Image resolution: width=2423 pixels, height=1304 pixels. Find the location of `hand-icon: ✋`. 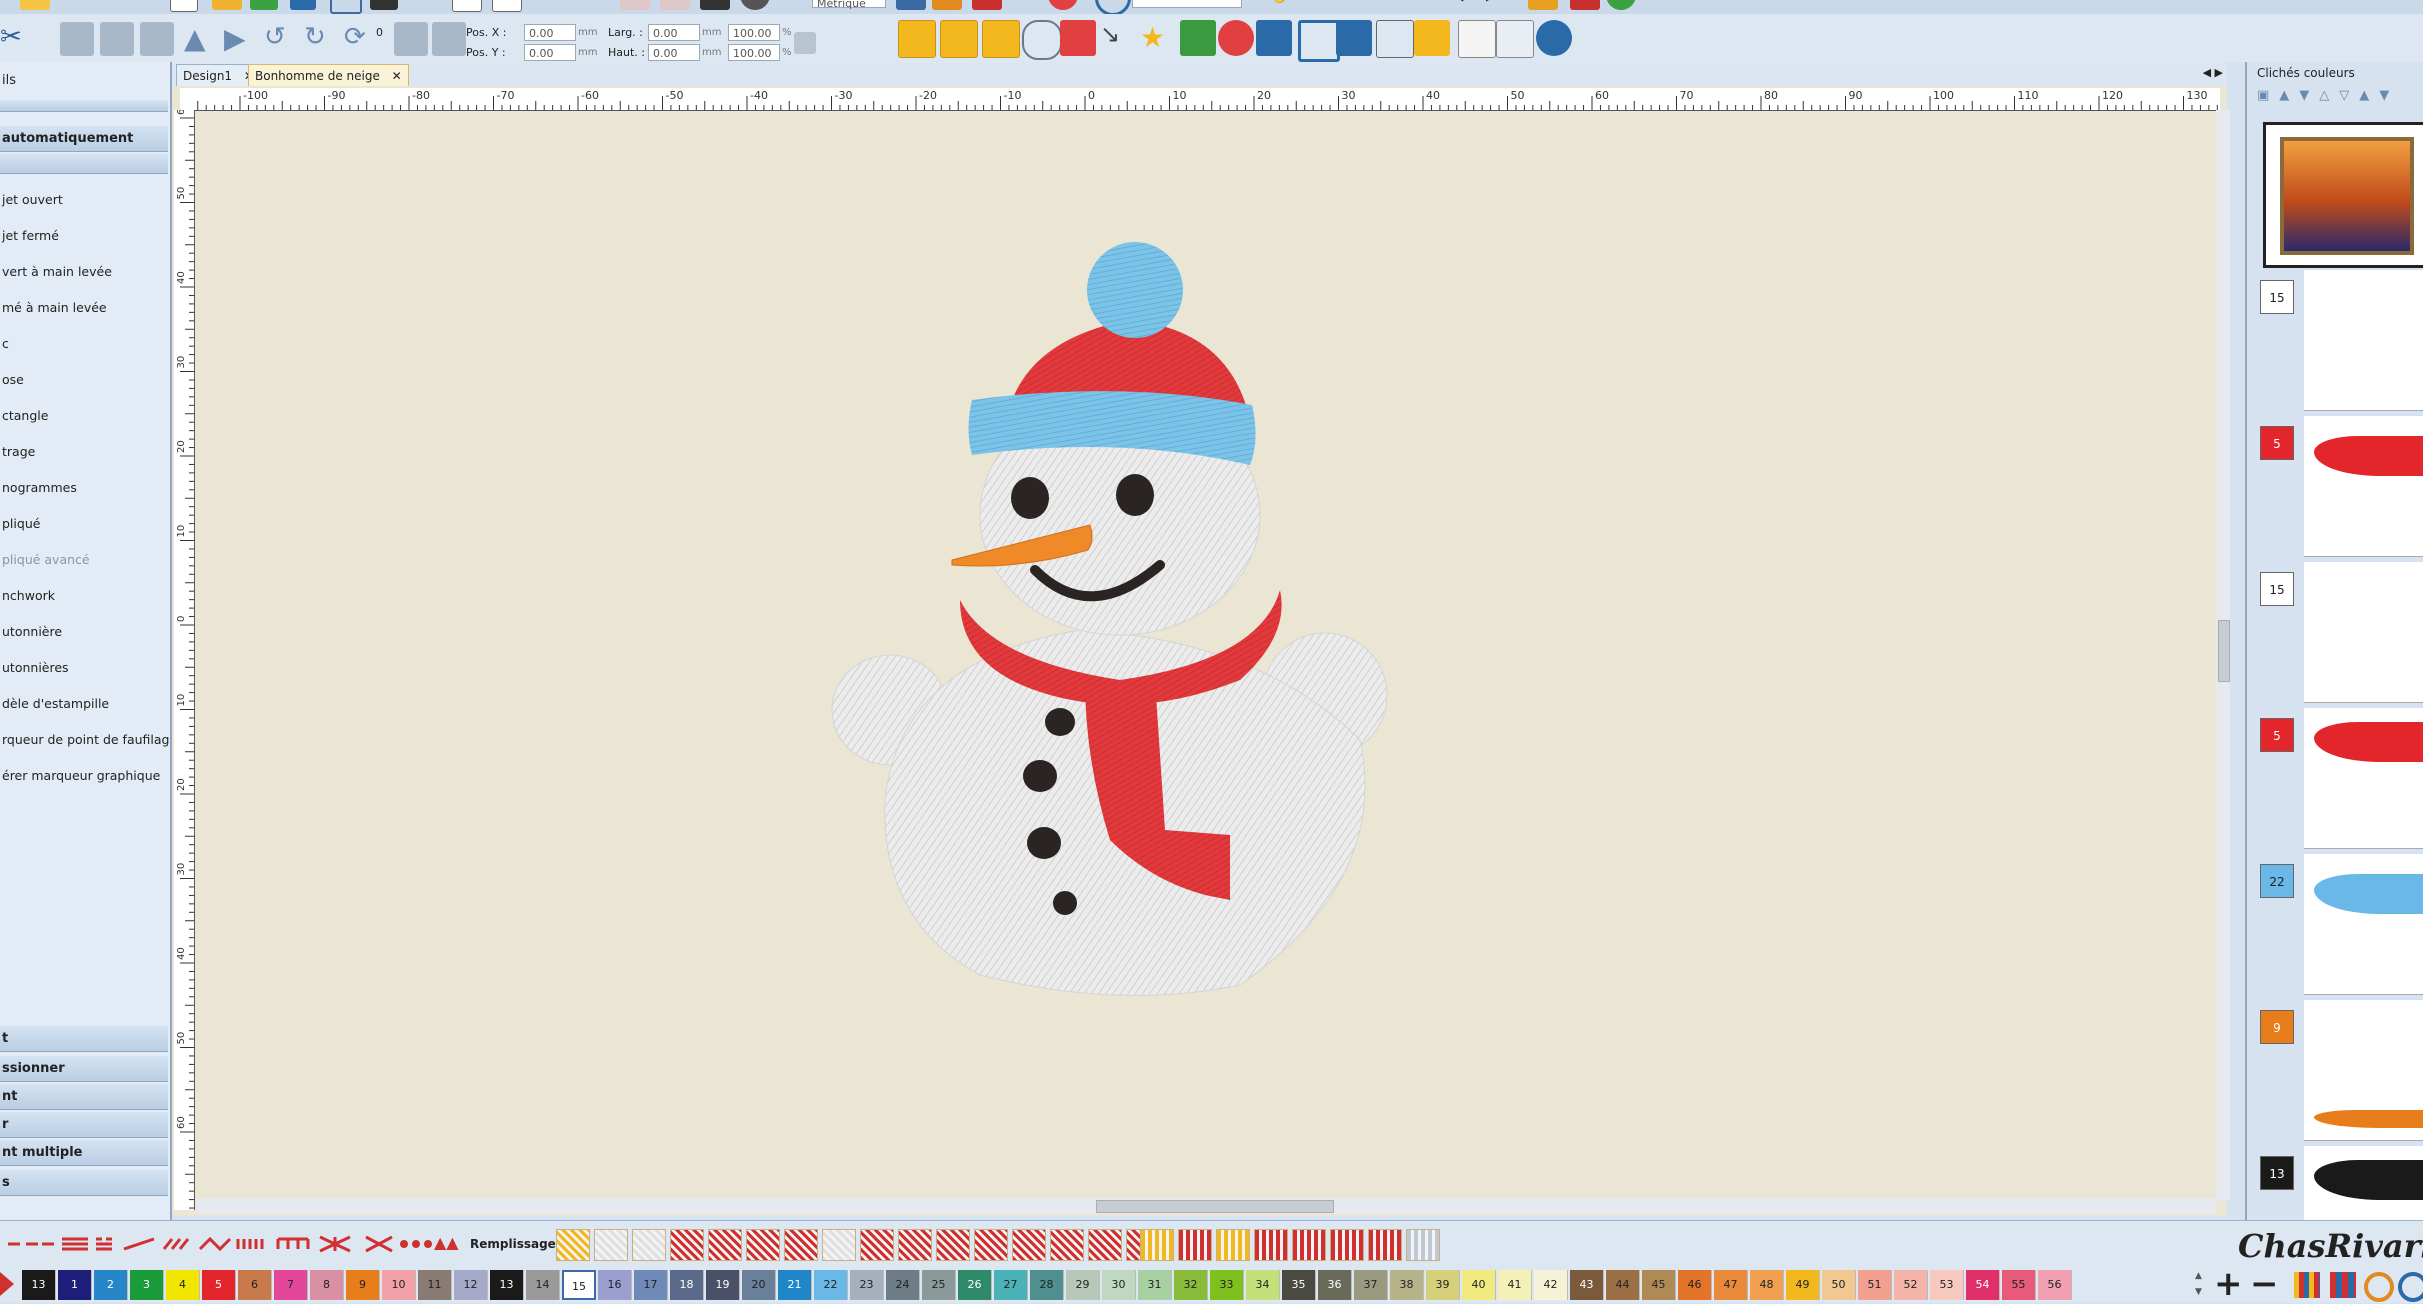

hand-icon: ✋ is located at coordinates (1283, 5).